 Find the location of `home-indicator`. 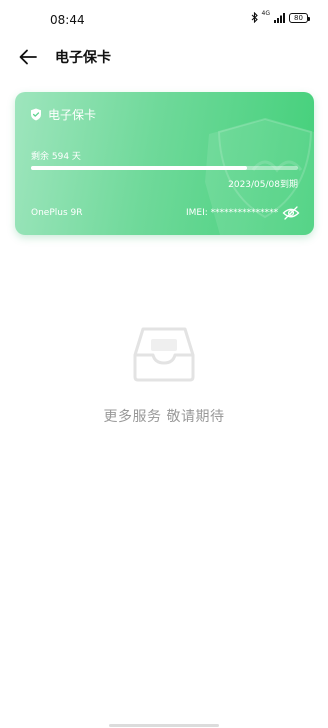

home-indicator is located at coordinates (164, 725).